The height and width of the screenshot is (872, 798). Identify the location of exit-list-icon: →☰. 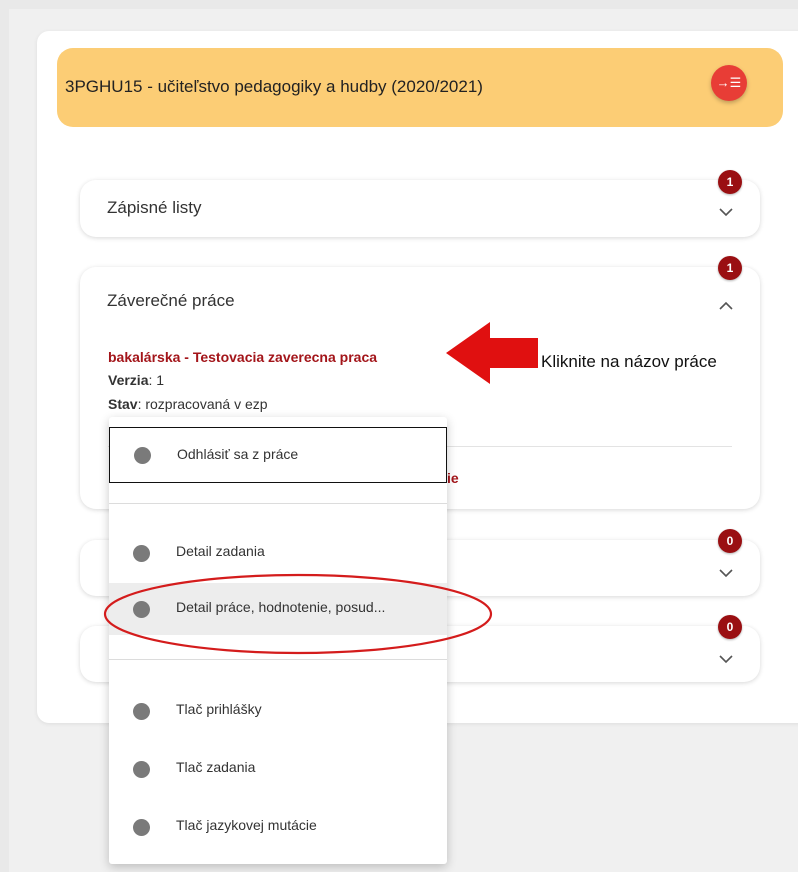
(729, 82).